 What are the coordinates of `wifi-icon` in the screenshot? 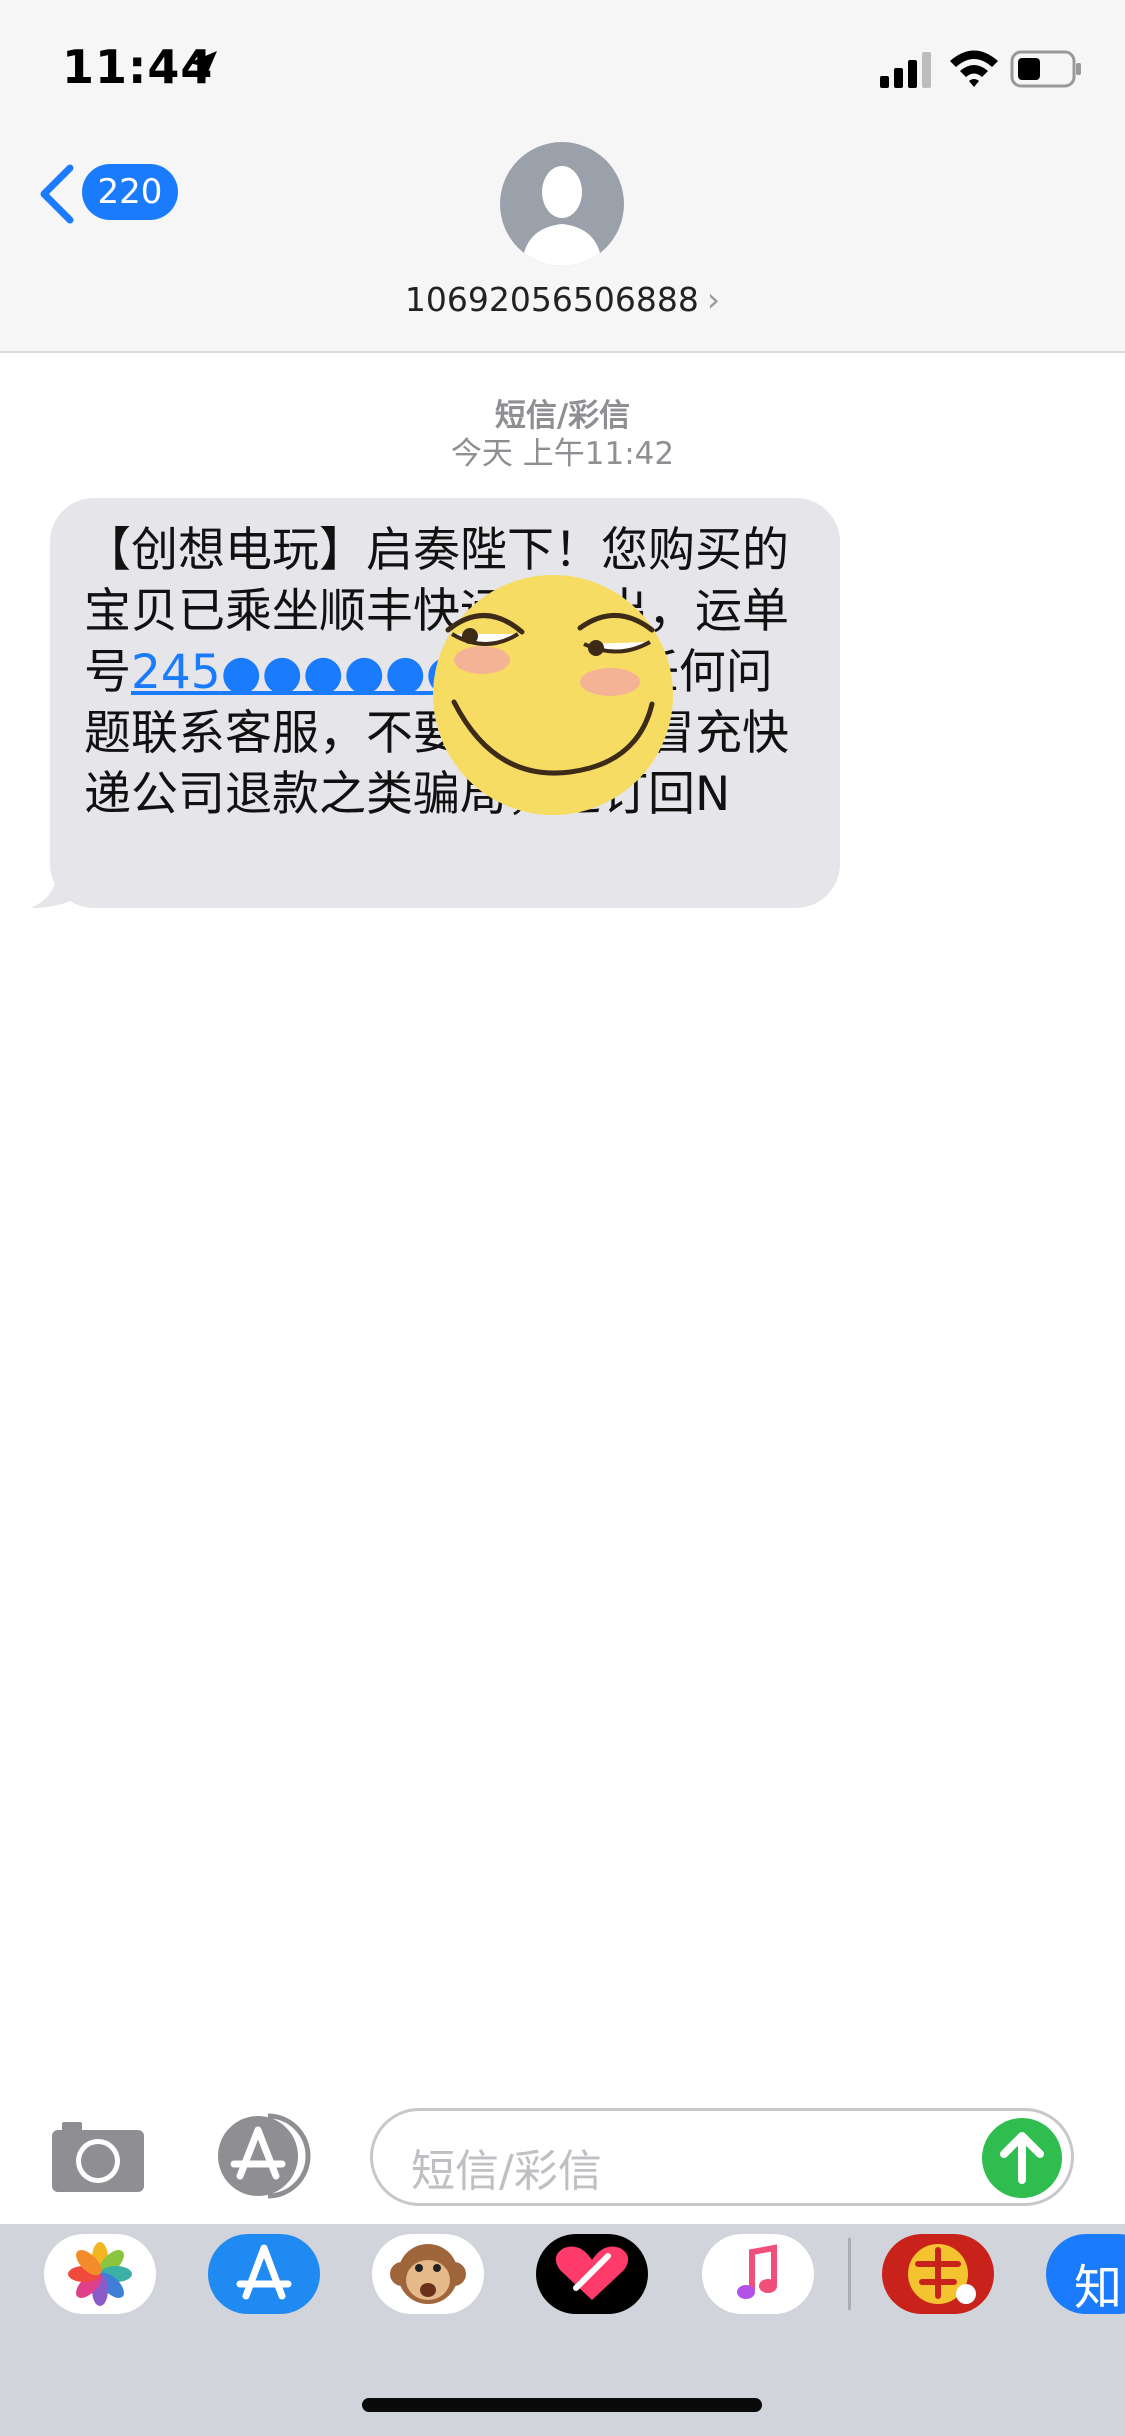 It's located at (974, 68).